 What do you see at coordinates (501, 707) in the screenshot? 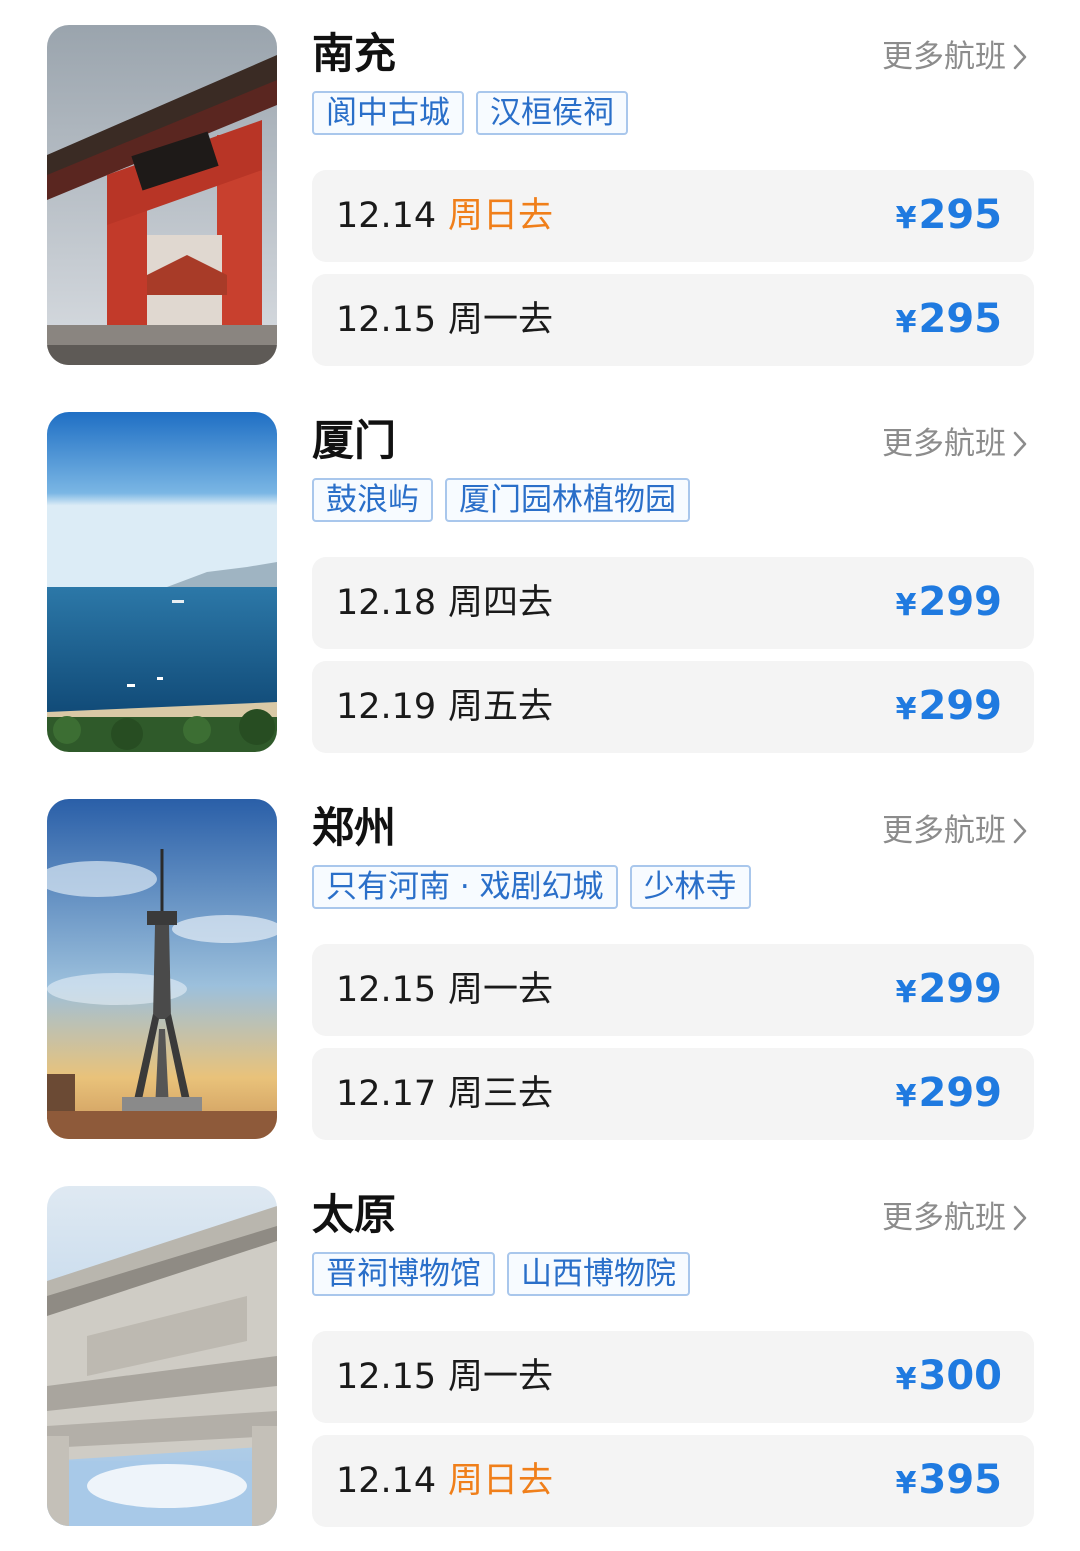
I see `flight-weekday: 周五去` at bounding box center [501, 707].